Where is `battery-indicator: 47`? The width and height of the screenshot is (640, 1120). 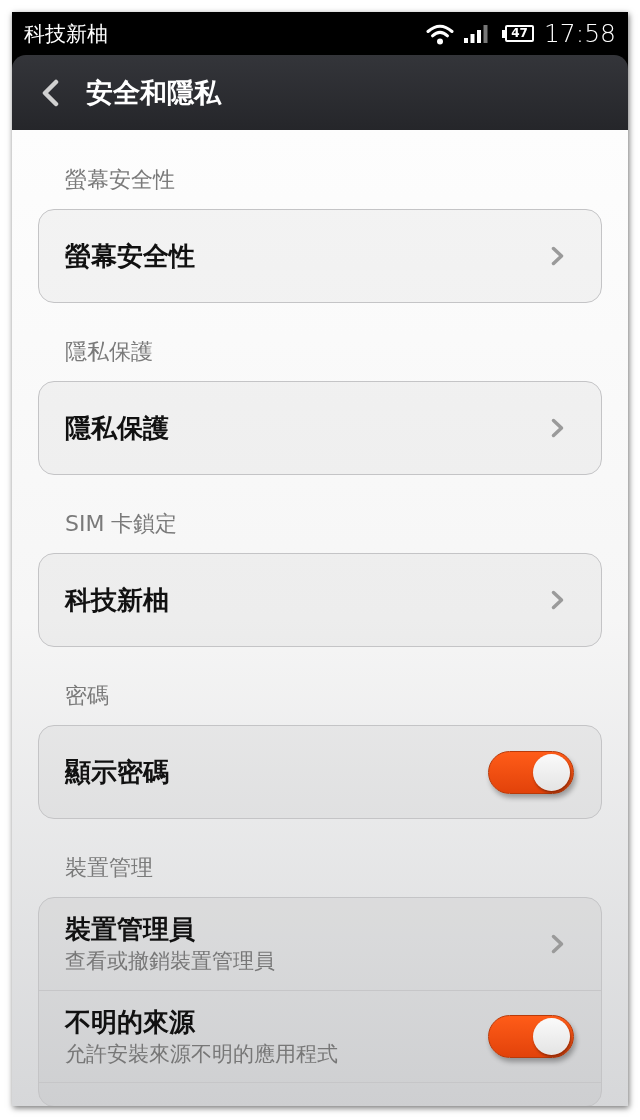 battery-indicator: 47 is located at coordinates (518, 33).